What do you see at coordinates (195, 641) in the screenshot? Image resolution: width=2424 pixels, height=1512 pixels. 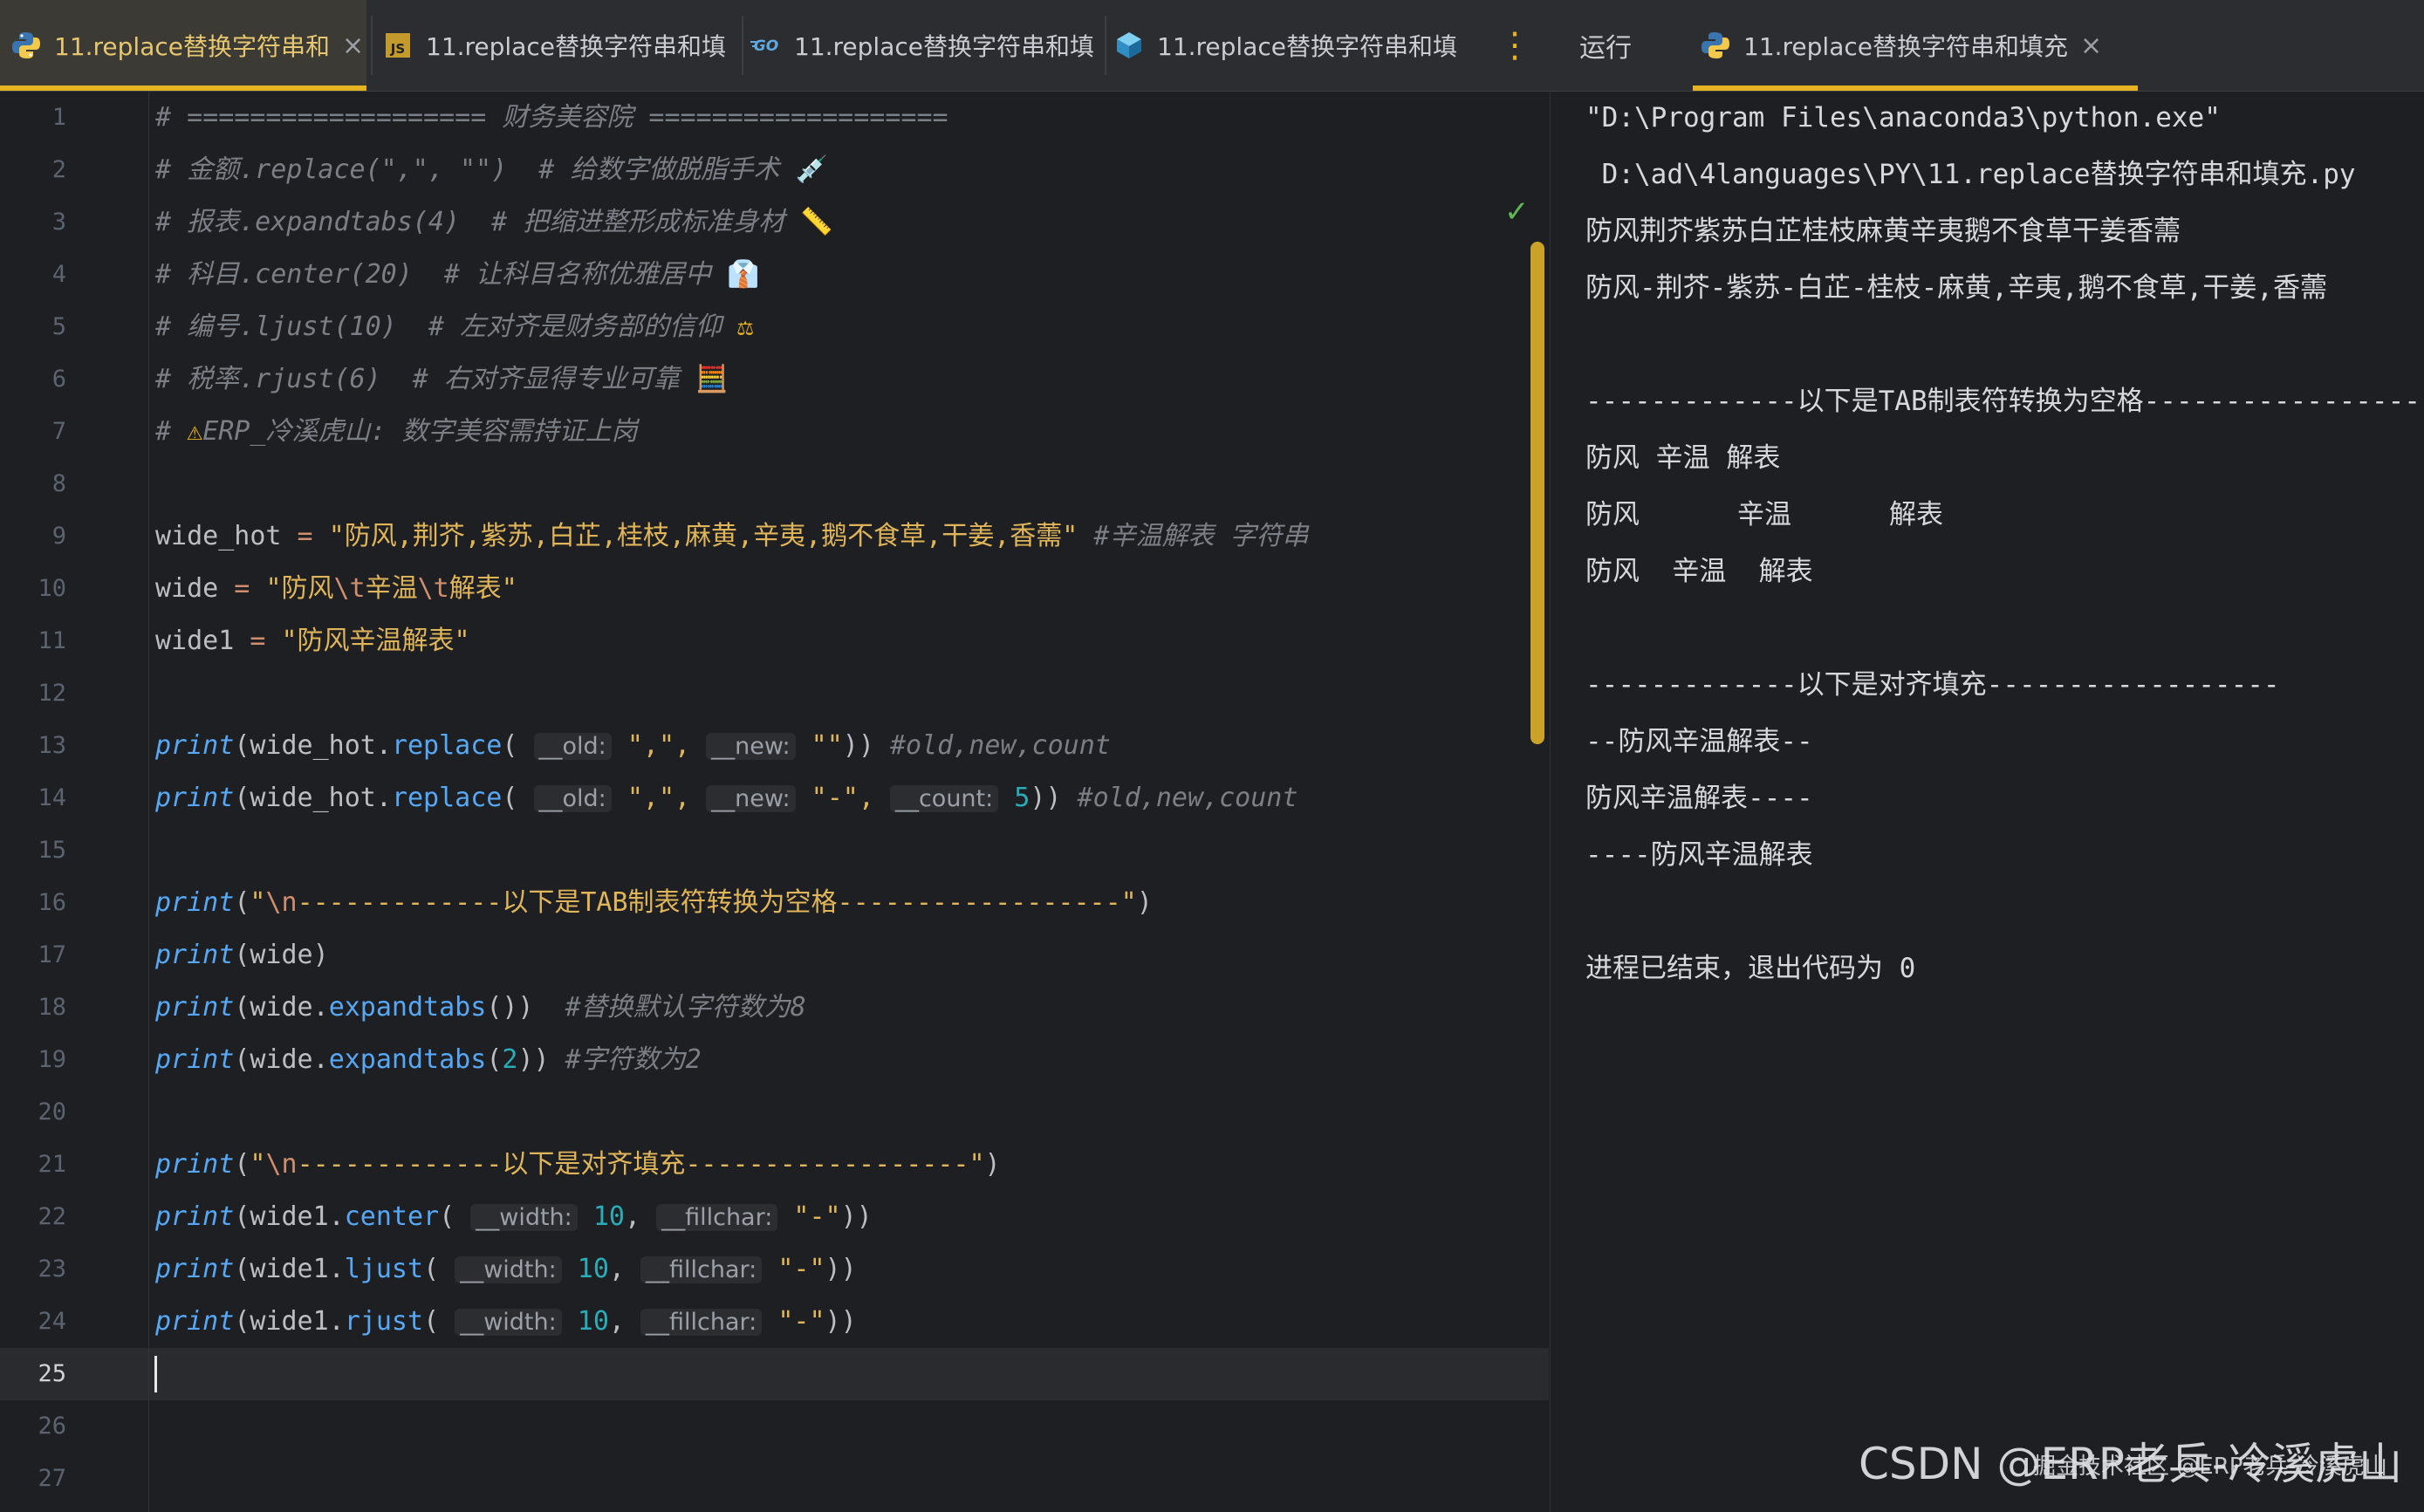 I see `variable: wide1` at bounding box center [195, 641].